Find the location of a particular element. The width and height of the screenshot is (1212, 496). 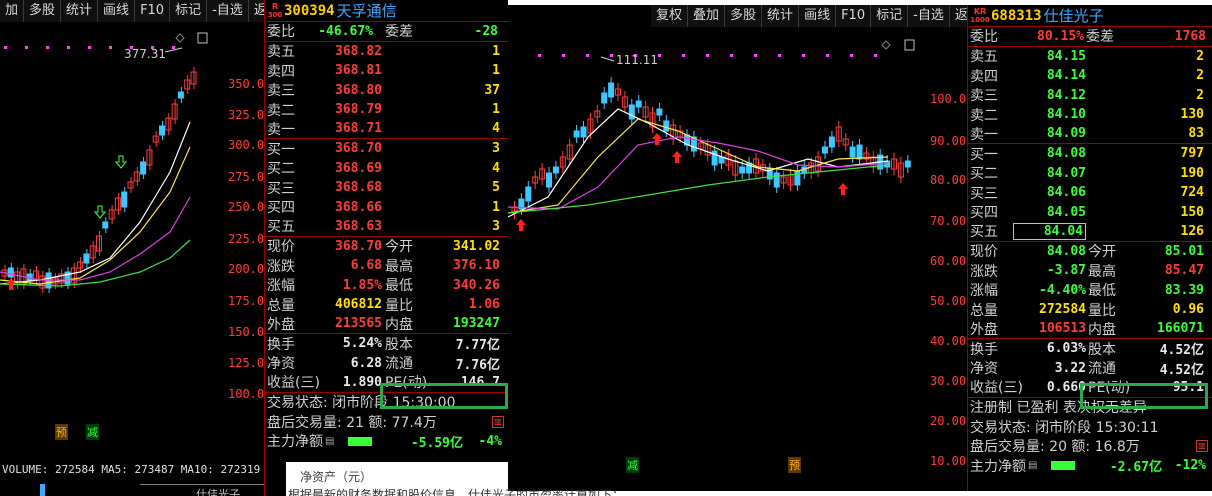

sell-level-row: 卖四 84.14 2 is located at coordinates (1090, 76).